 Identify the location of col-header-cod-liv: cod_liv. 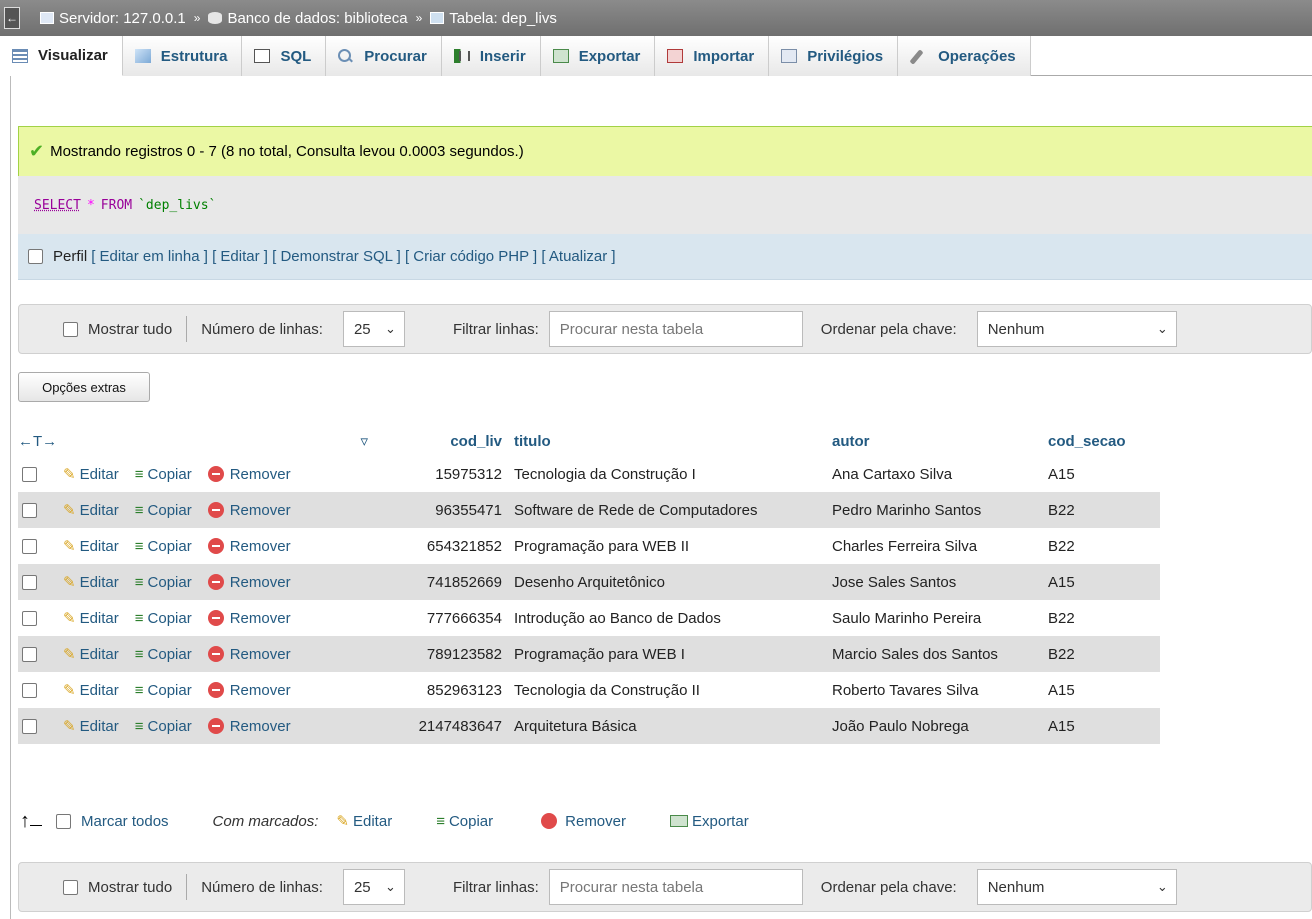
(448, 441).